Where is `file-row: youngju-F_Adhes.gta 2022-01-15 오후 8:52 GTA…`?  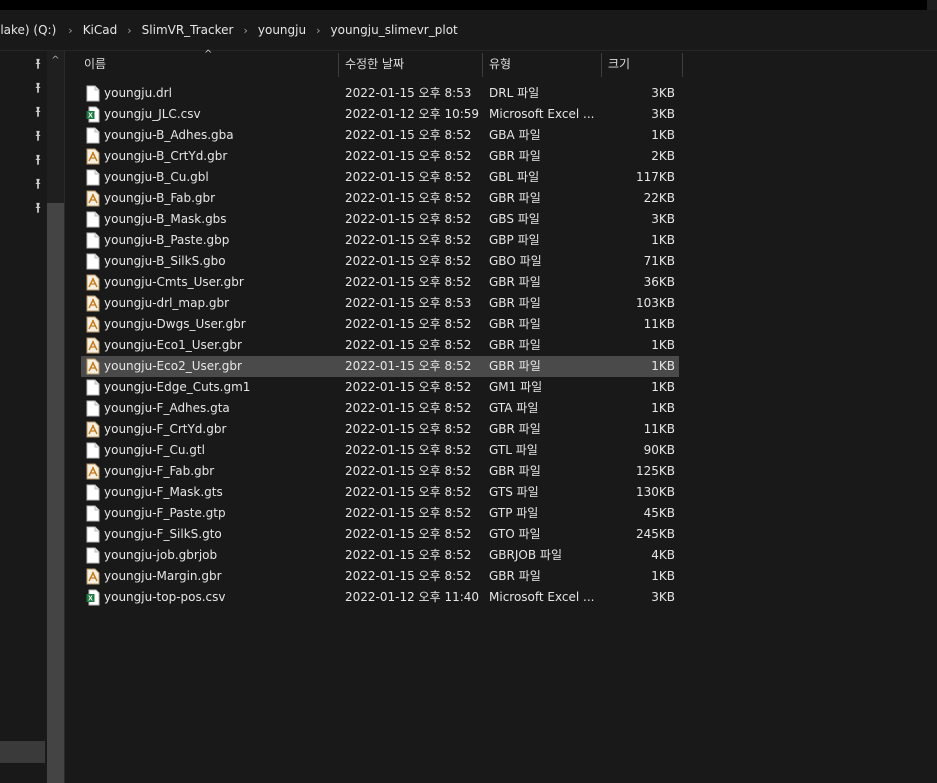
file-row: youngju-F_Adhes.gta 2022-01-15 오후 8:52 GTA… is located at coordinates (380, 408).